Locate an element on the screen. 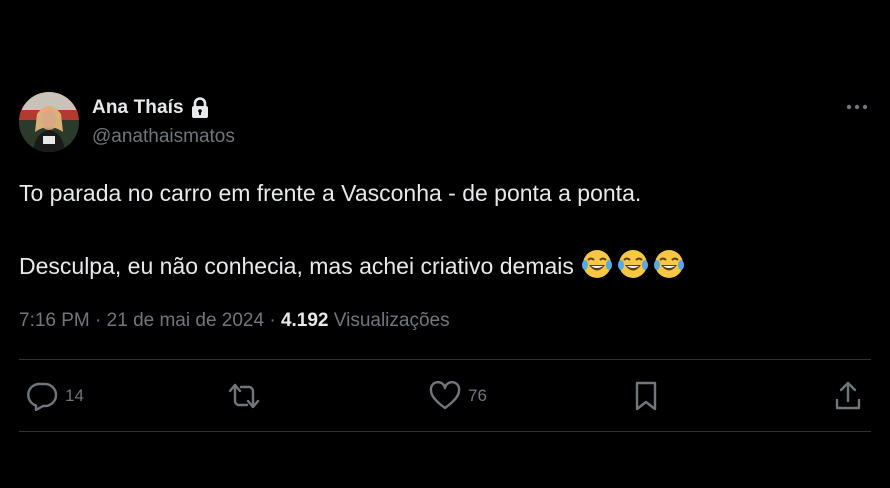 Image resolution: width=890 pixels, height=488 pixels. laughing-emoji-group is located at coordinates (634, 268).